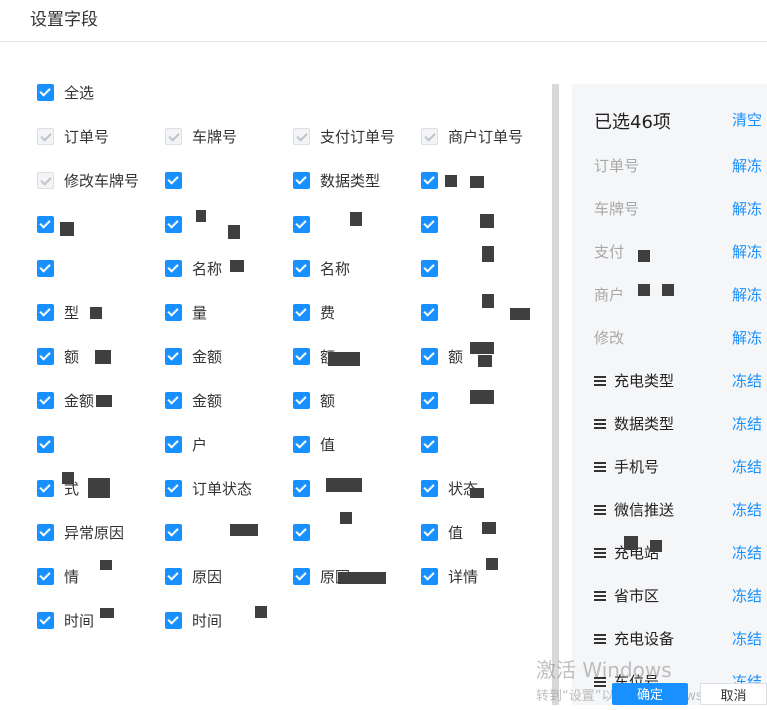 The image size is (767, 710). I want to click on field-checkbox-item: 异常原因, so click(101, 533).